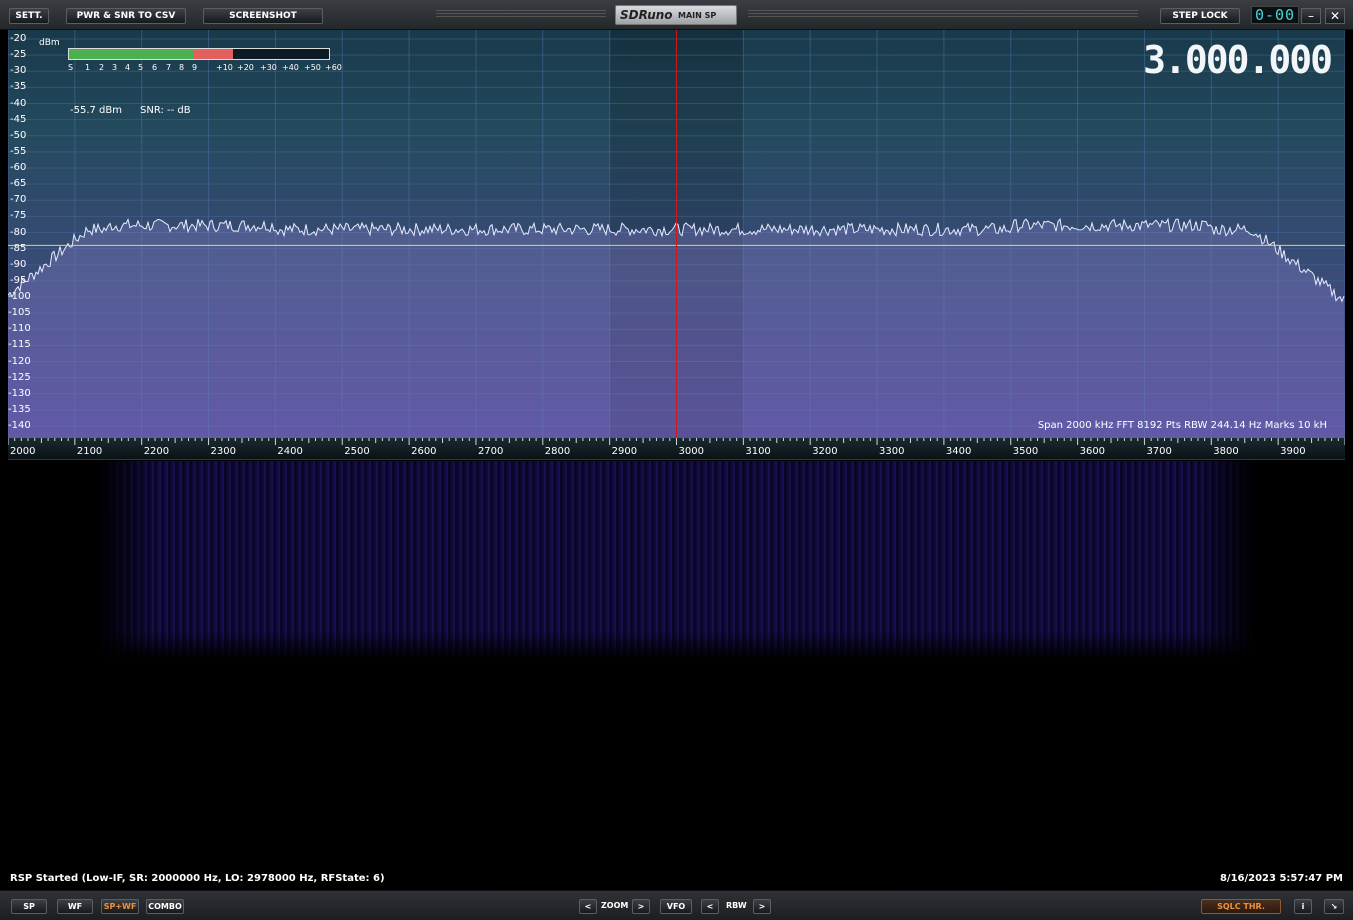 The image size is (1353, 920). I want to click on rbw-up-button: >, so click(762, 906).